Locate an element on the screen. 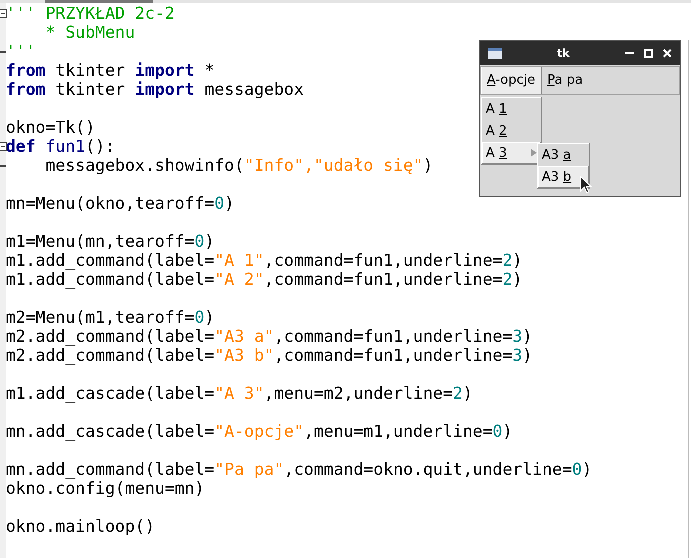 This screenshot has height=558, width=691. code-line: messagebox.showinfo("Info","udało się") is located at coordinates (239, 165).